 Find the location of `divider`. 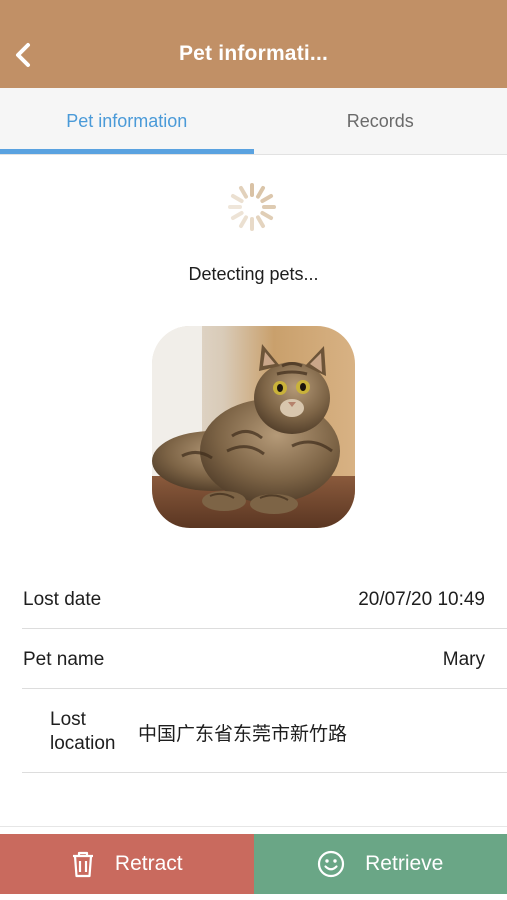

divider is located at coordinates (253, 826).